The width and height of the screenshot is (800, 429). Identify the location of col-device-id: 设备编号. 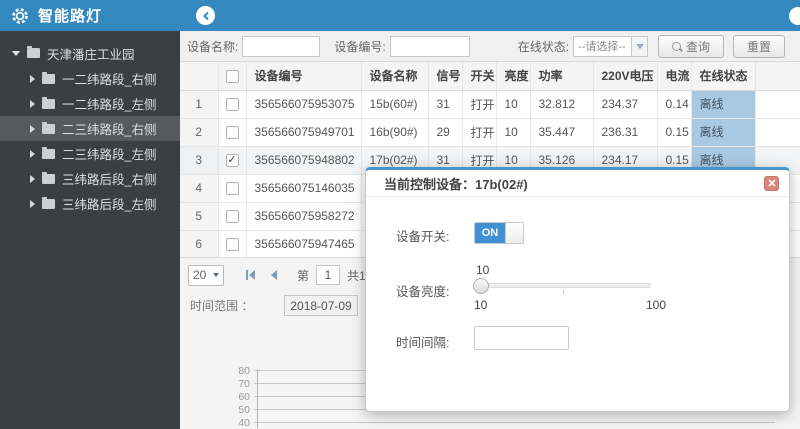
(304, 76).